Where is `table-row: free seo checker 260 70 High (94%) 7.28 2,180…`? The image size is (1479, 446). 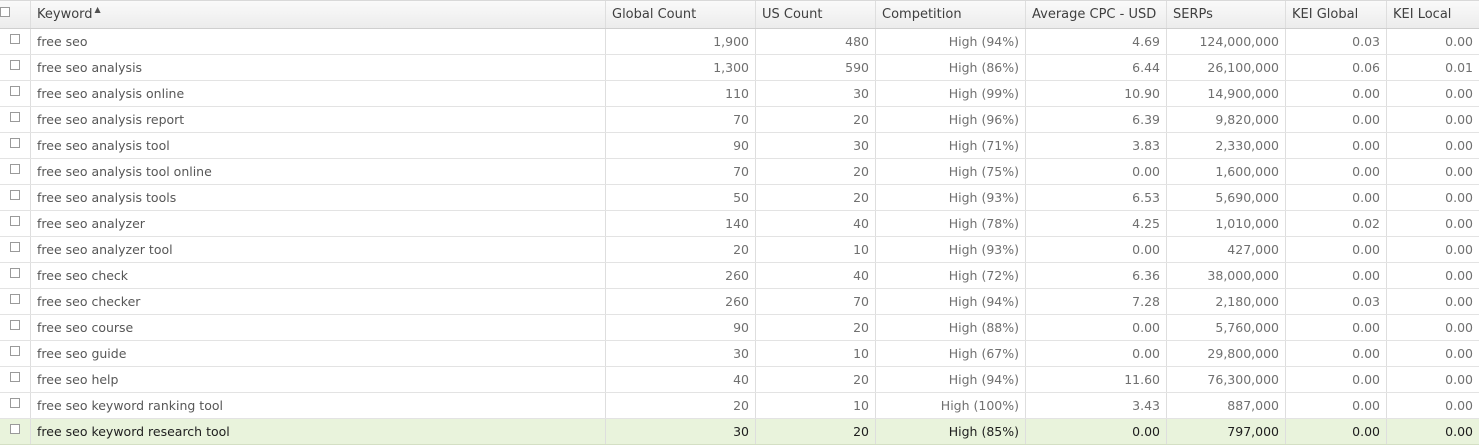
table-row: free seo checker 260 70 High (94%) 7.28 2,180… is located at coordinates (739, 302).